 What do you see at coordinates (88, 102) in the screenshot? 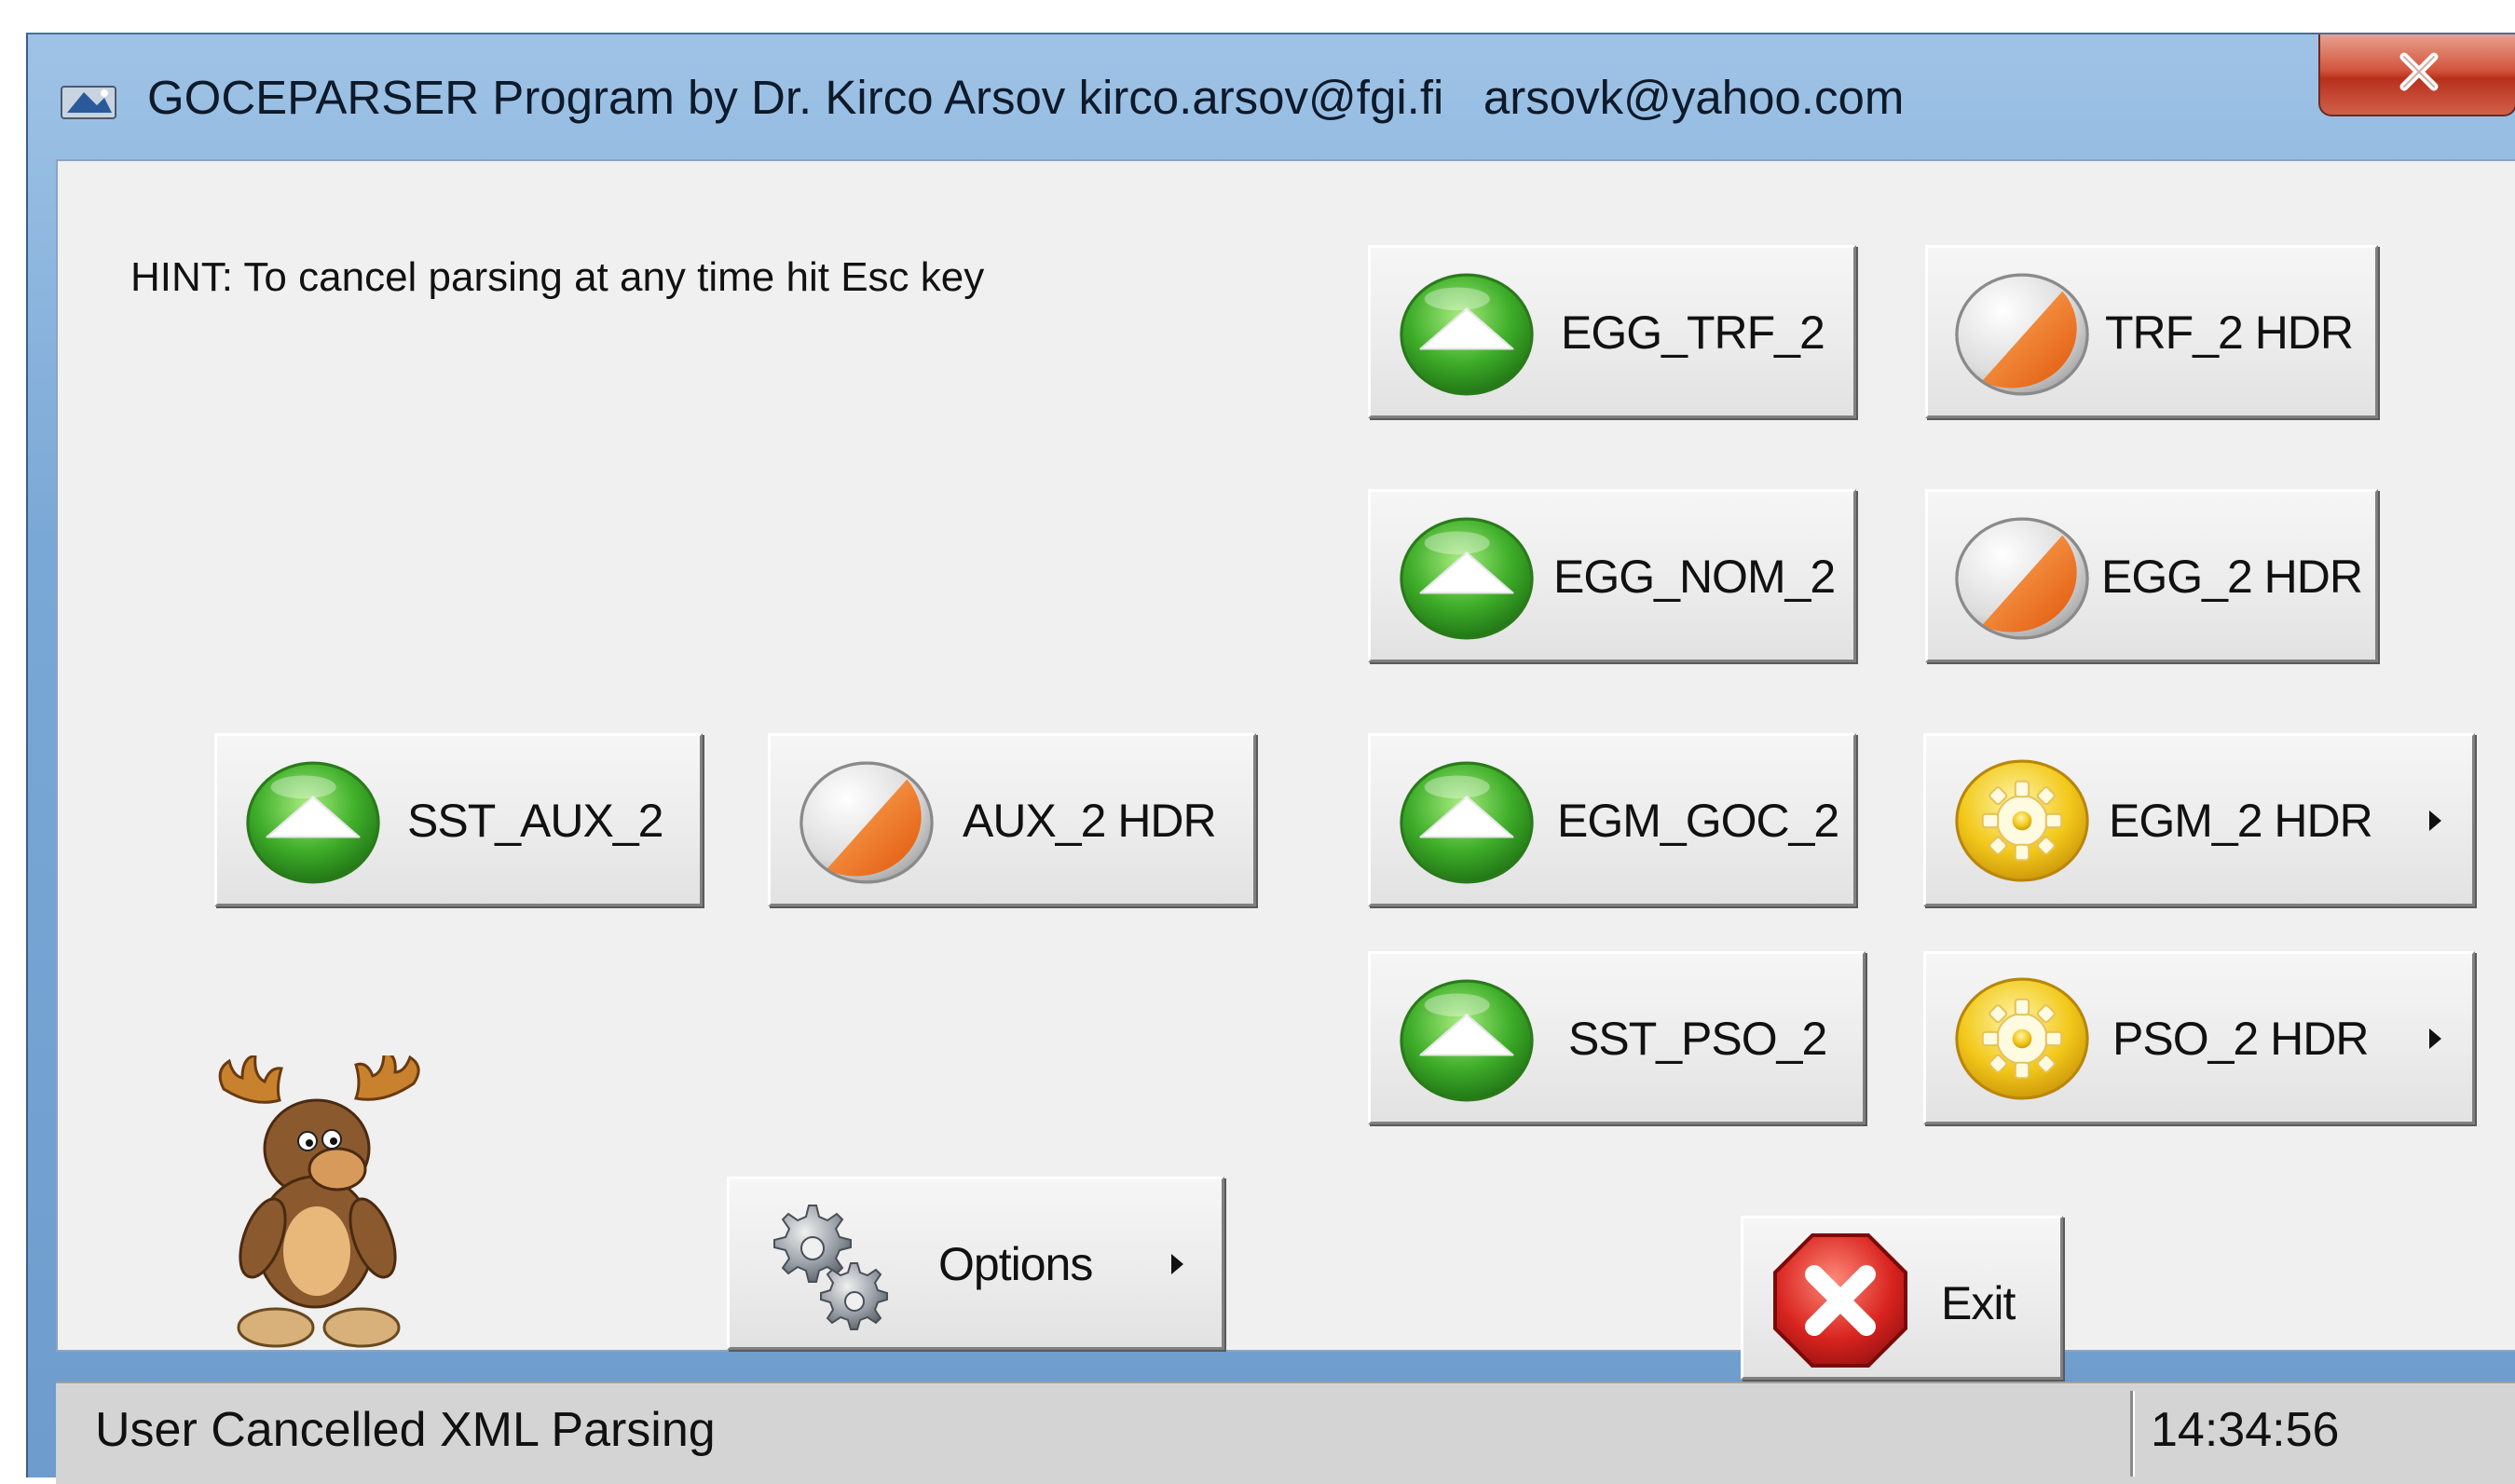
I see `app-icon` at bounding box center [88, 102].